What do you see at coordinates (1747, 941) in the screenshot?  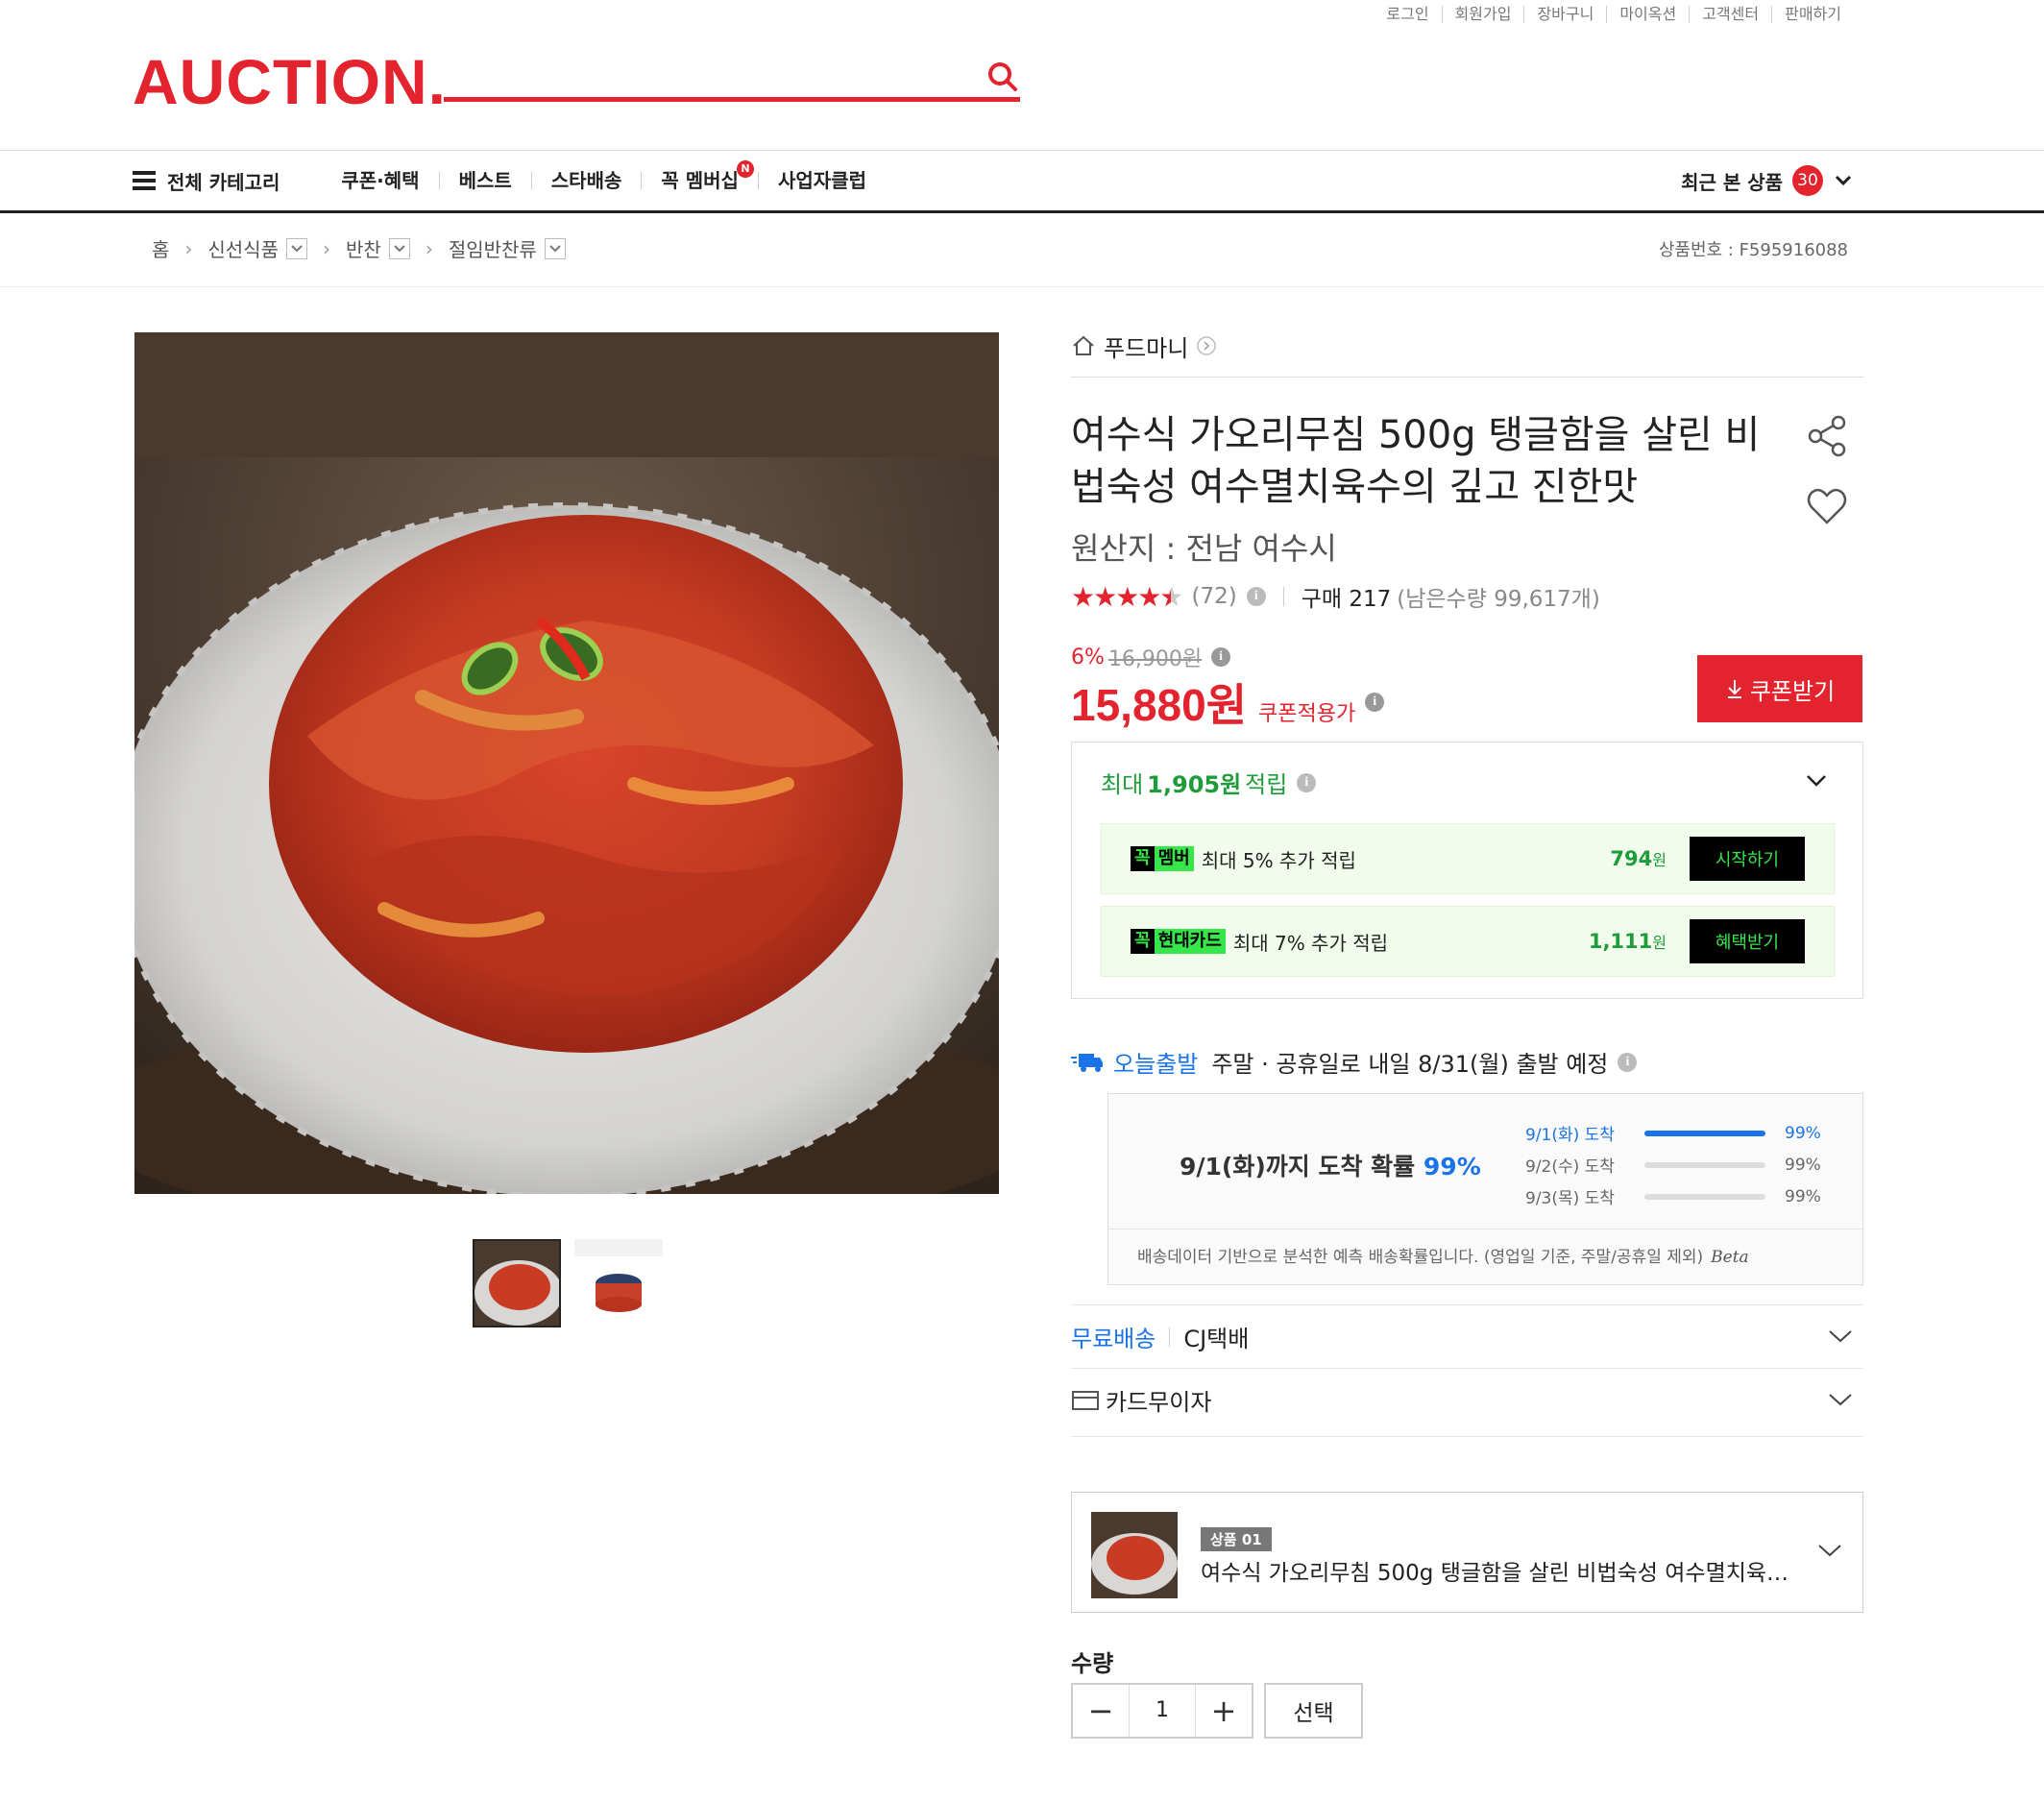 I see `get-benefit-button: 혜택받기` at bounding box center [1747, 941].